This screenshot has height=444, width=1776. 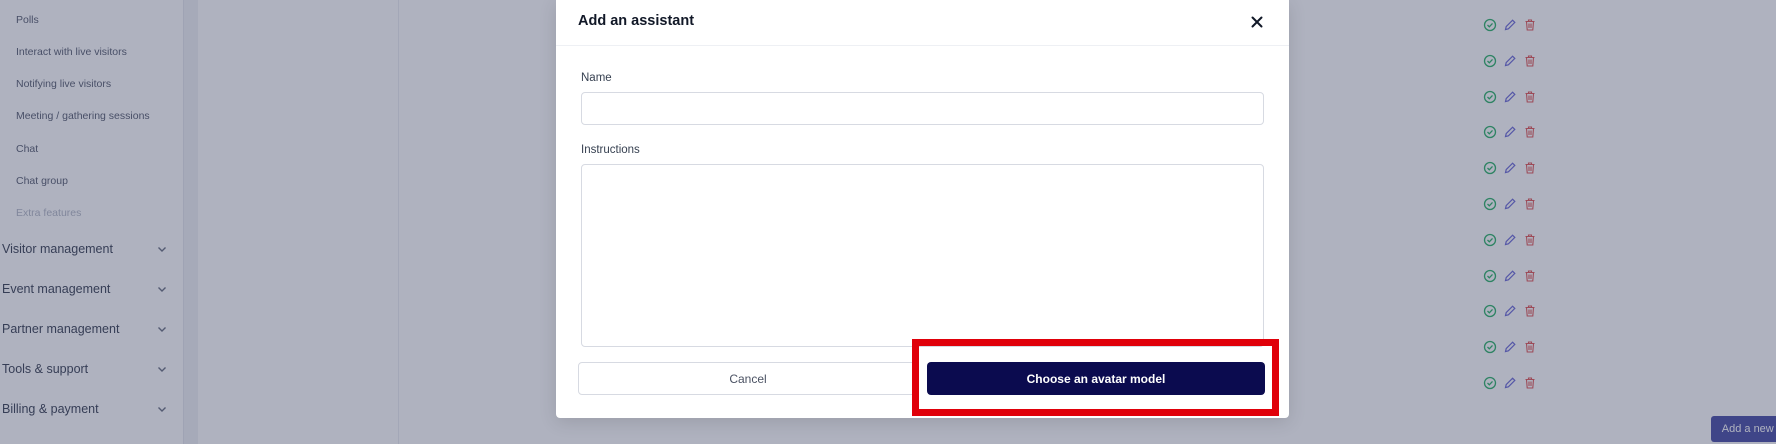 I want to click on instructions-label: Instructions, so click(x=610, y=150).